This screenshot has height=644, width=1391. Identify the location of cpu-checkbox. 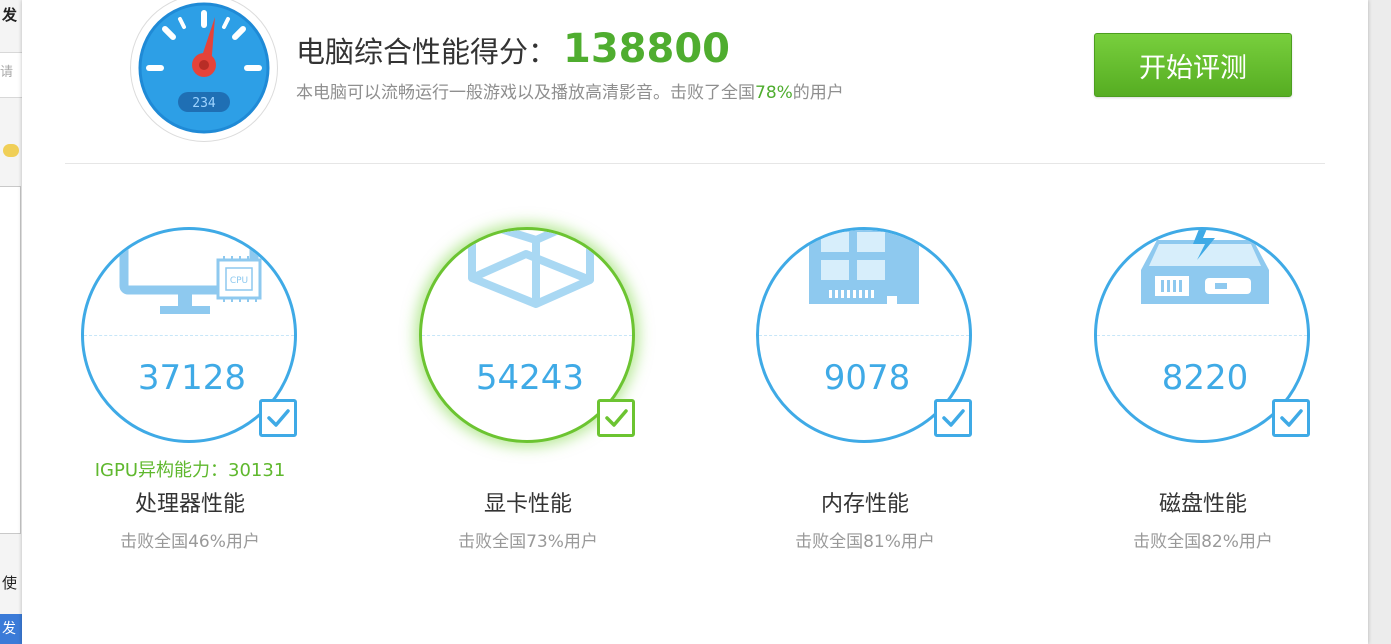
(278, 418).